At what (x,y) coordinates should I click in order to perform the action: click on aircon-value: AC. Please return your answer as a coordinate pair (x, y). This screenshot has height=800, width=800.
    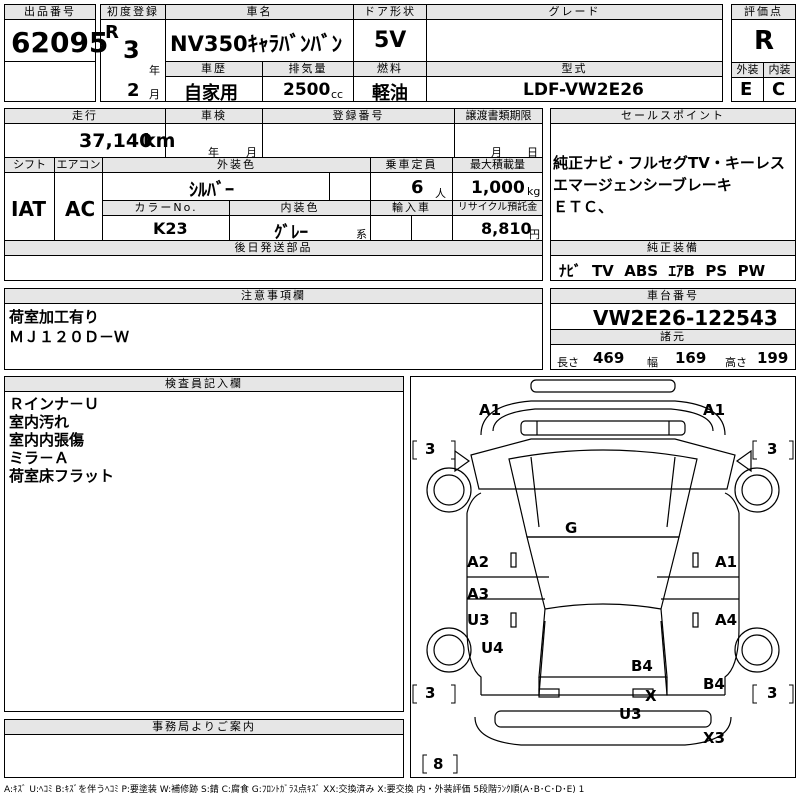
    Looking at the image, I should click on (80, 209).